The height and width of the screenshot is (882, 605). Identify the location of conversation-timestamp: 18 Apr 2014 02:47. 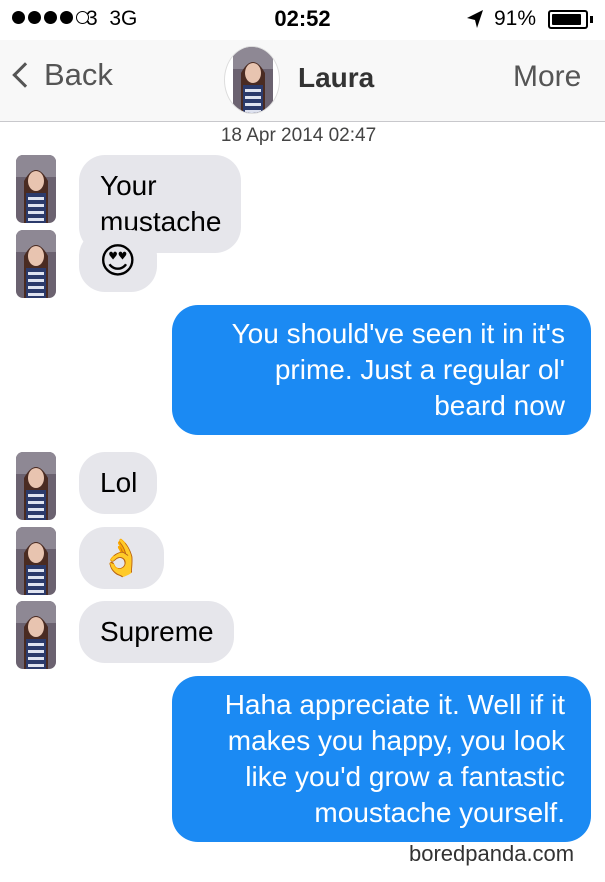
(298, 135).